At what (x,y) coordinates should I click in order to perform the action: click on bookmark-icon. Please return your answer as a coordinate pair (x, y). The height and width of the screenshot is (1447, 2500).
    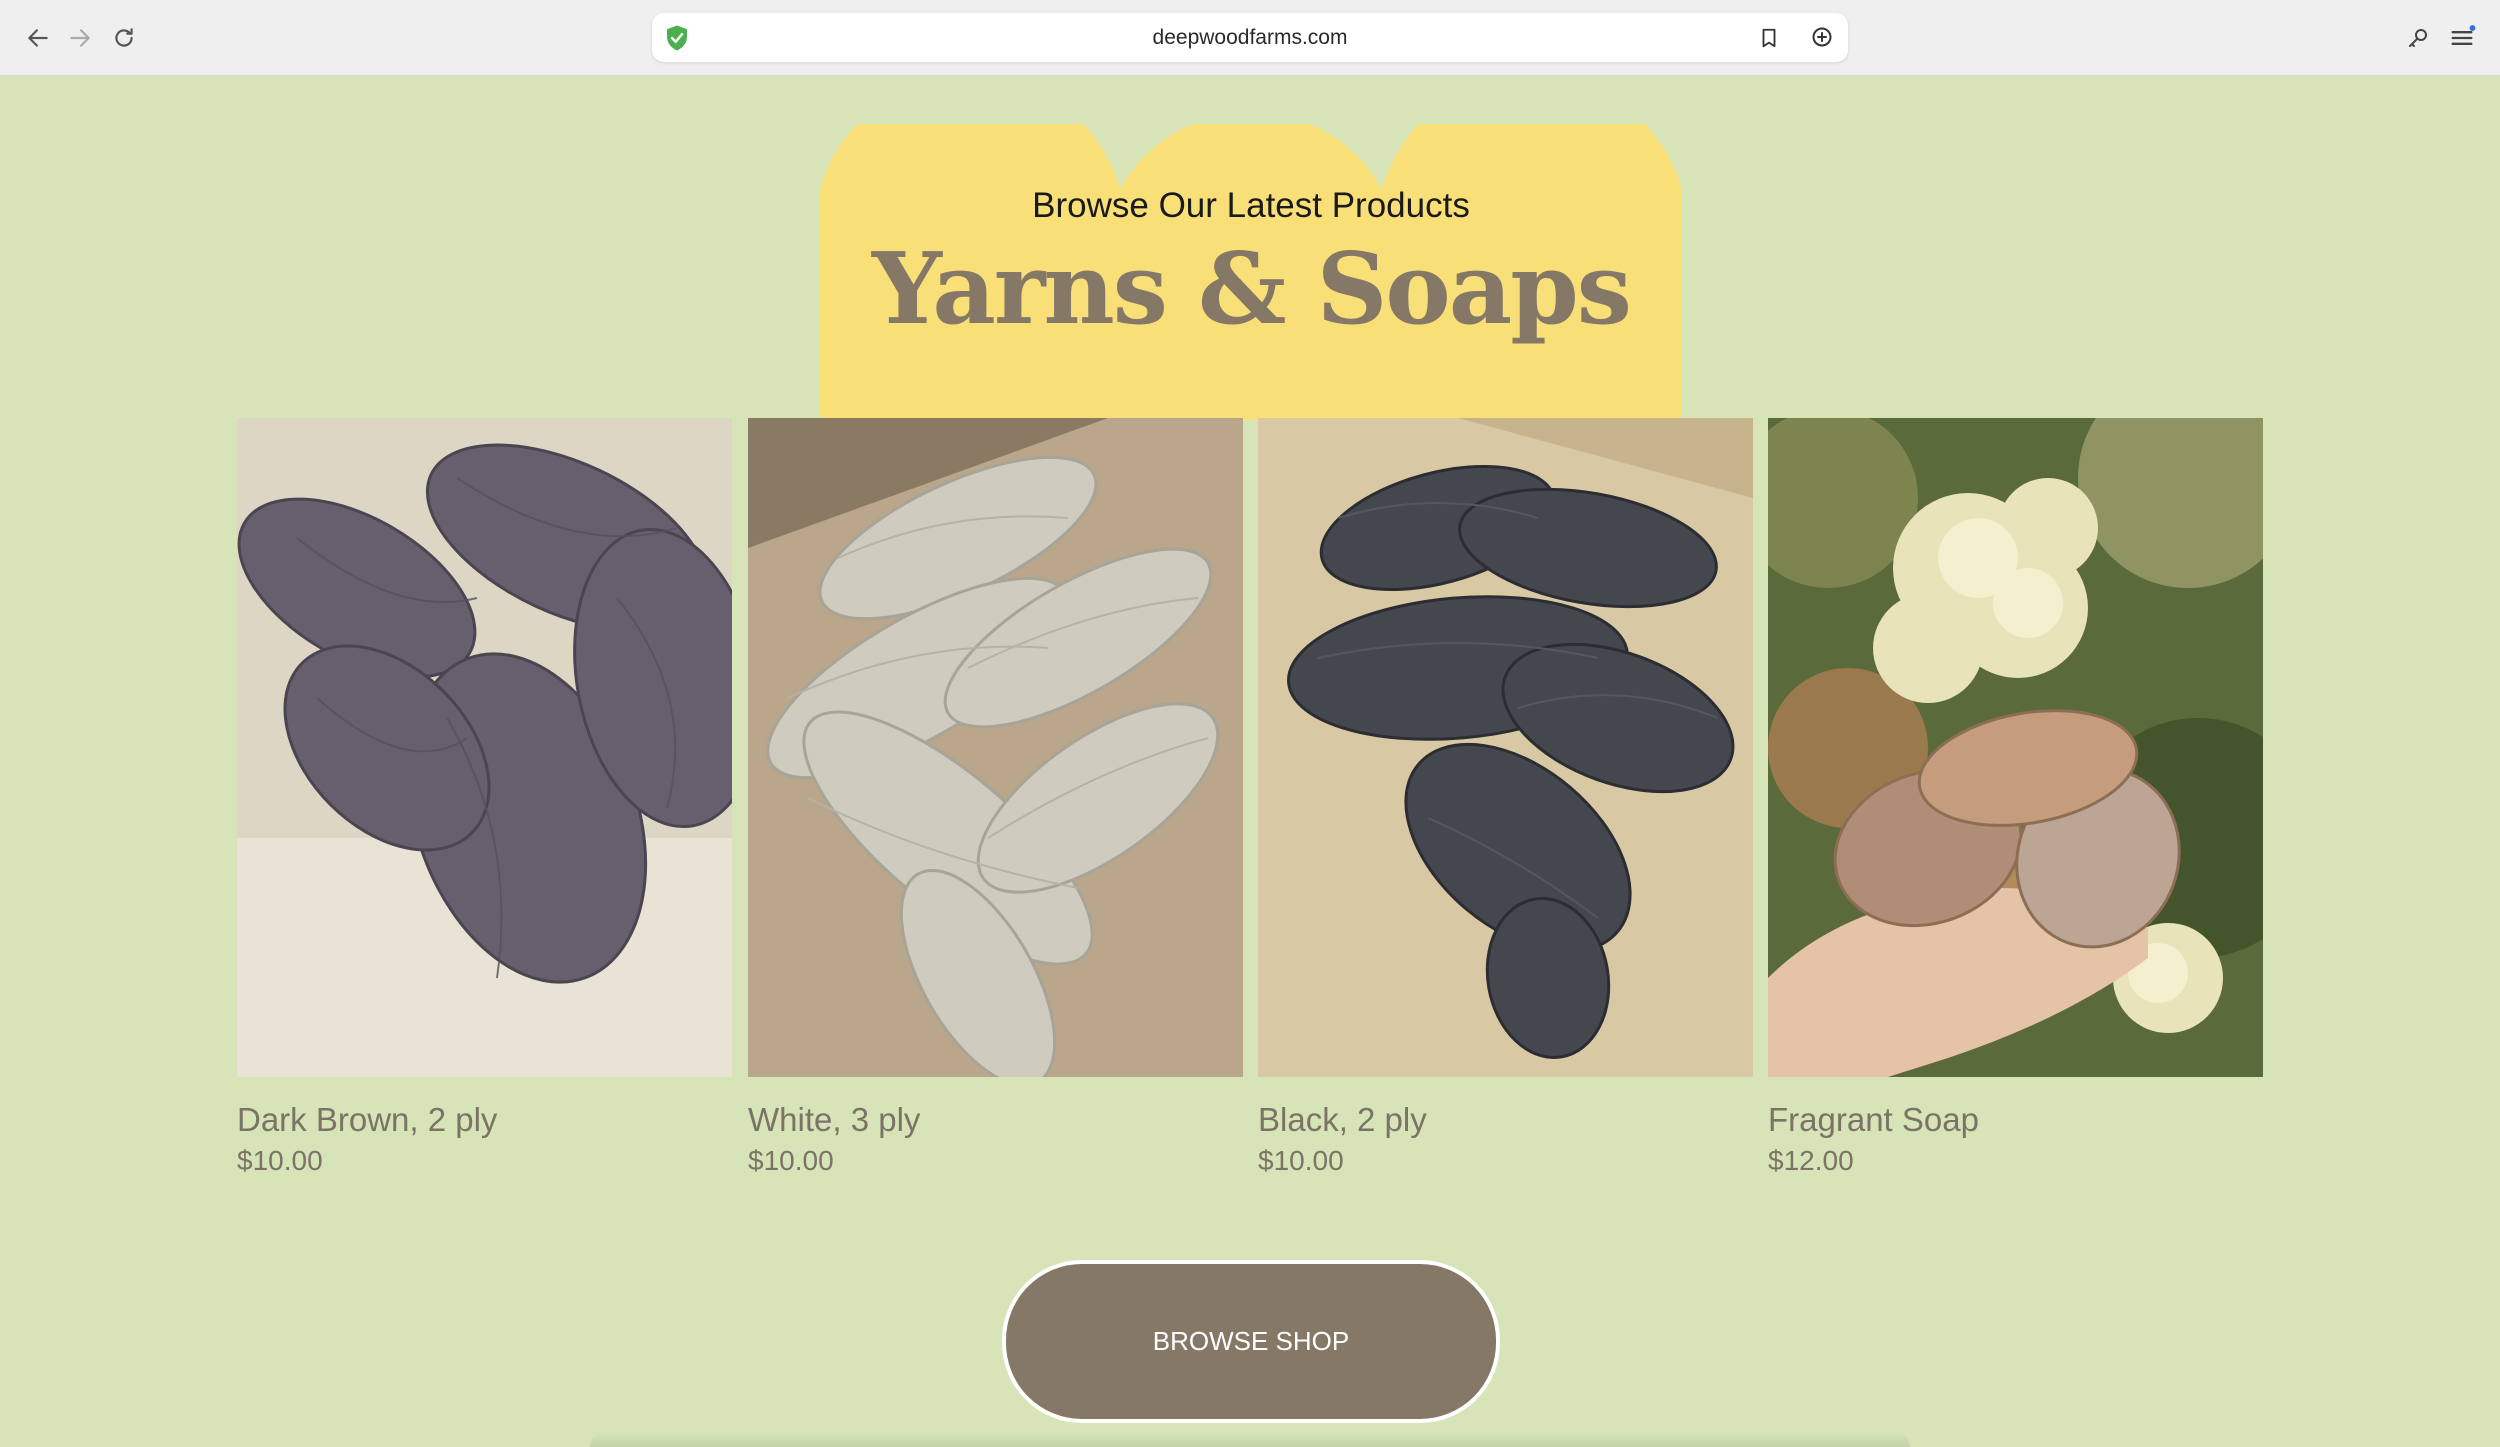
    Looking at the image, I should click on (1769, 38).